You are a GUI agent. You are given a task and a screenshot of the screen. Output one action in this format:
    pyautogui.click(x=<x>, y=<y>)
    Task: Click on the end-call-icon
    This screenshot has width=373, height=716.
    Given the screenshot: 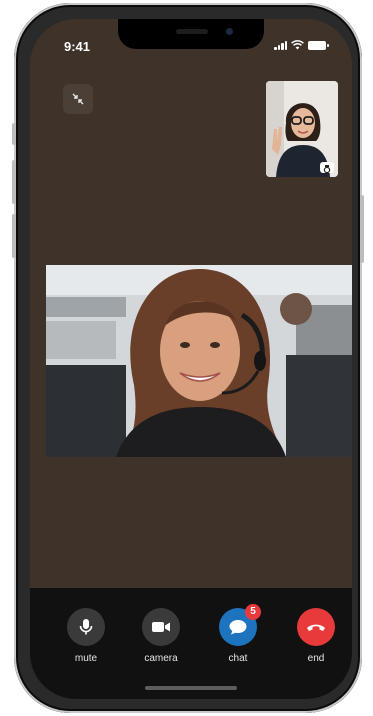 What is the action you would take?
    pyautogui.click(x=316, y=627)
    